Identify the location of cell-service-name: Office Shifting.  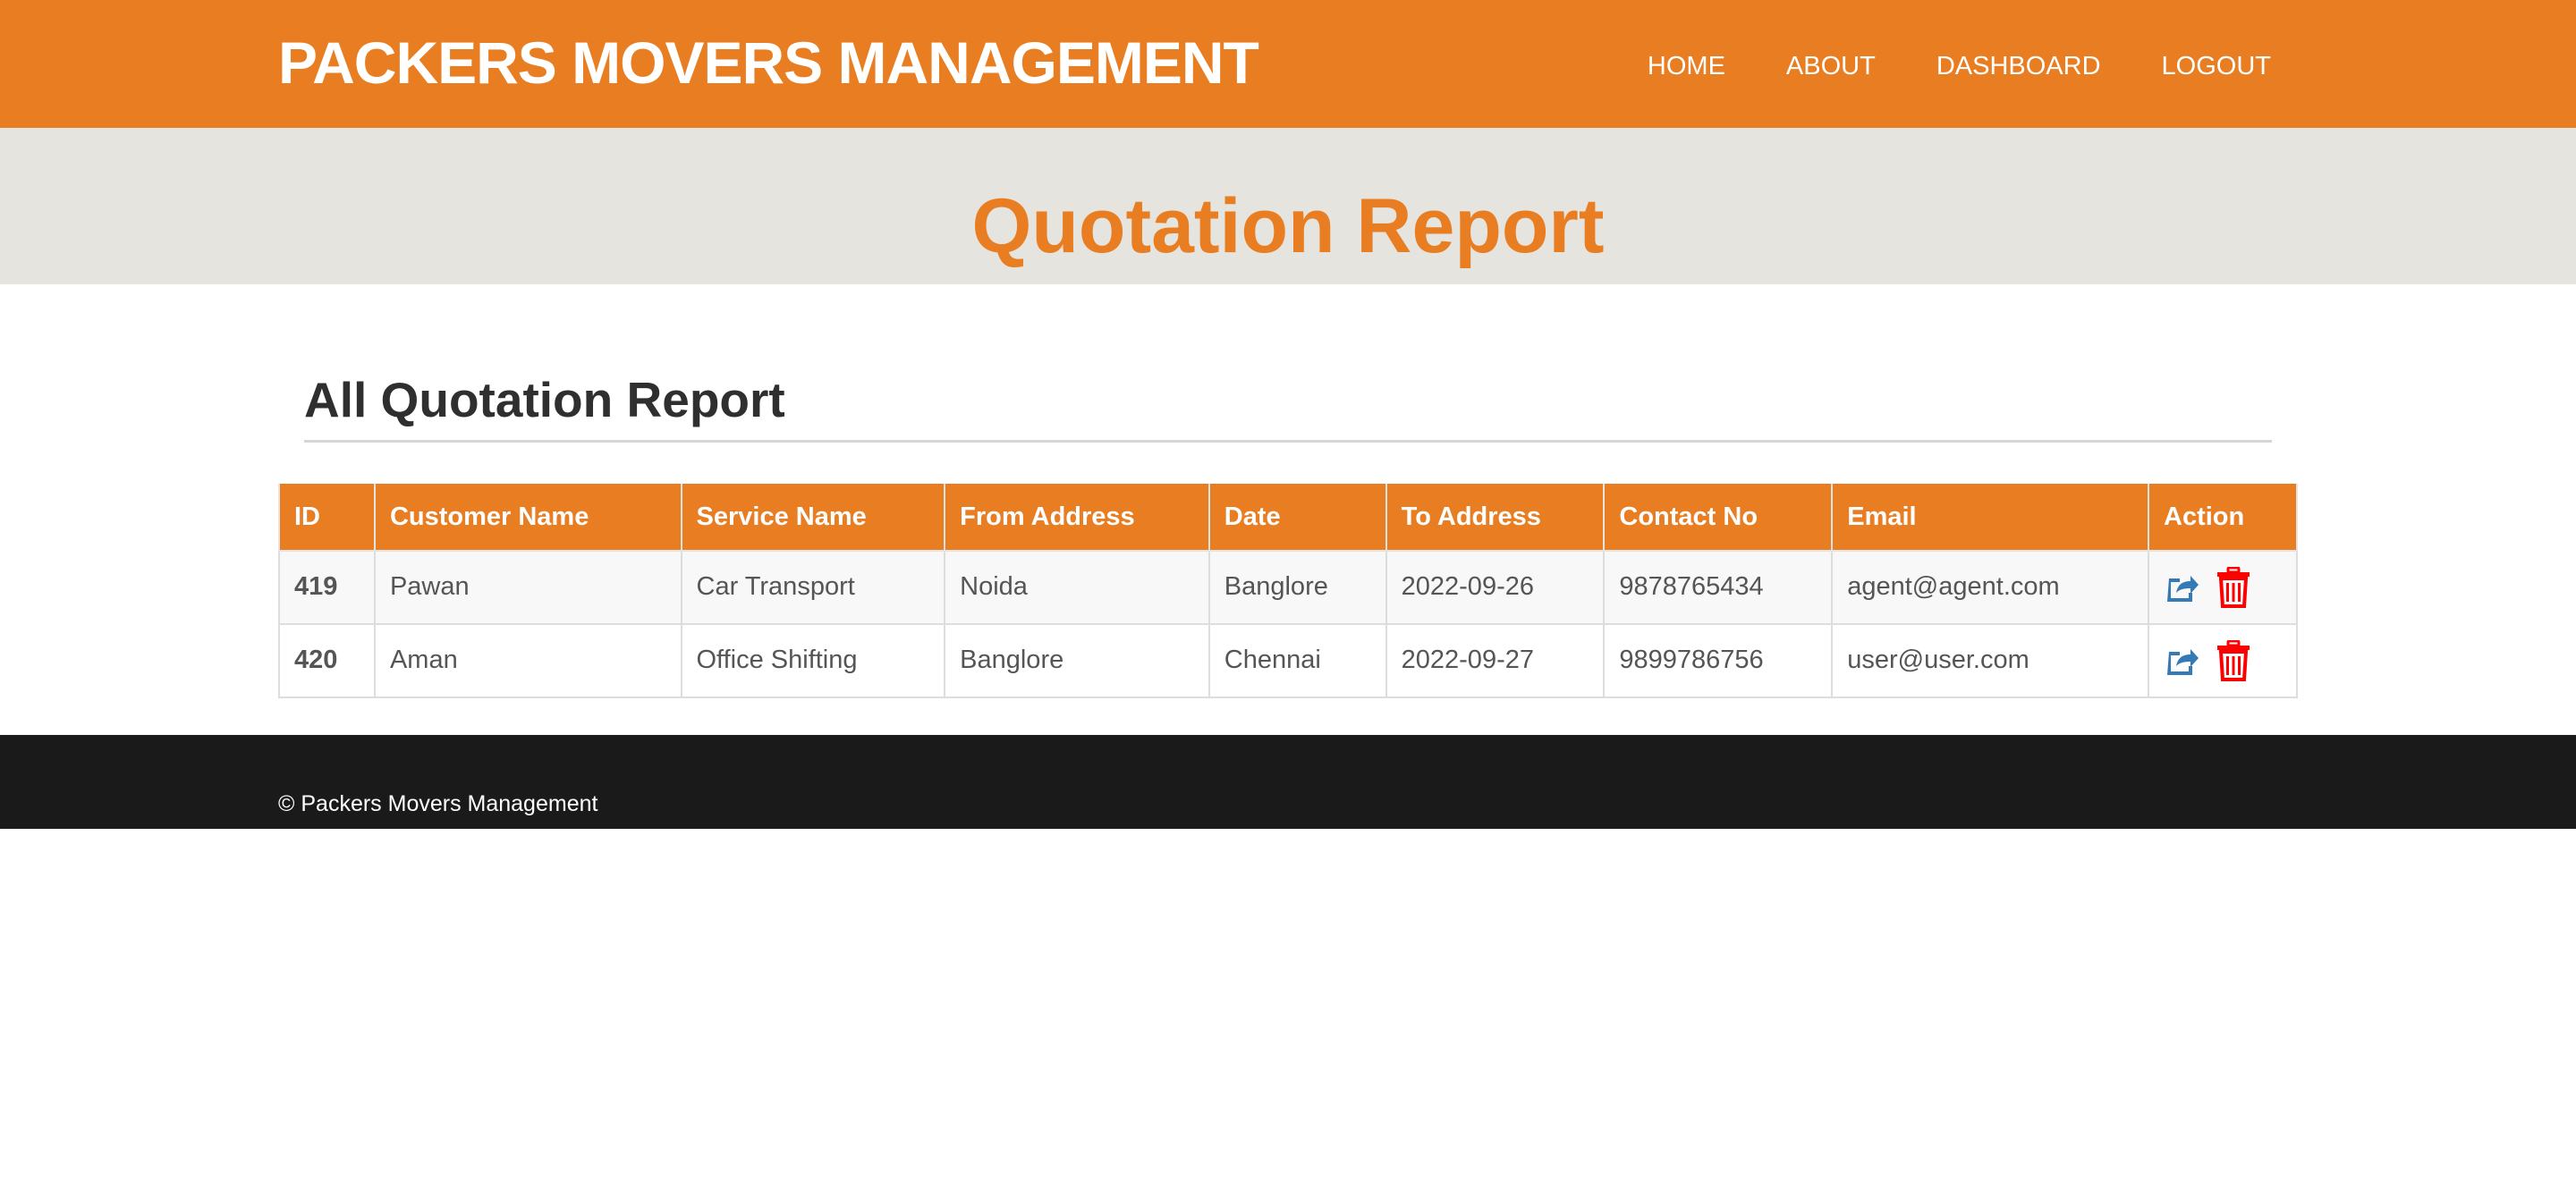
(813, 660).